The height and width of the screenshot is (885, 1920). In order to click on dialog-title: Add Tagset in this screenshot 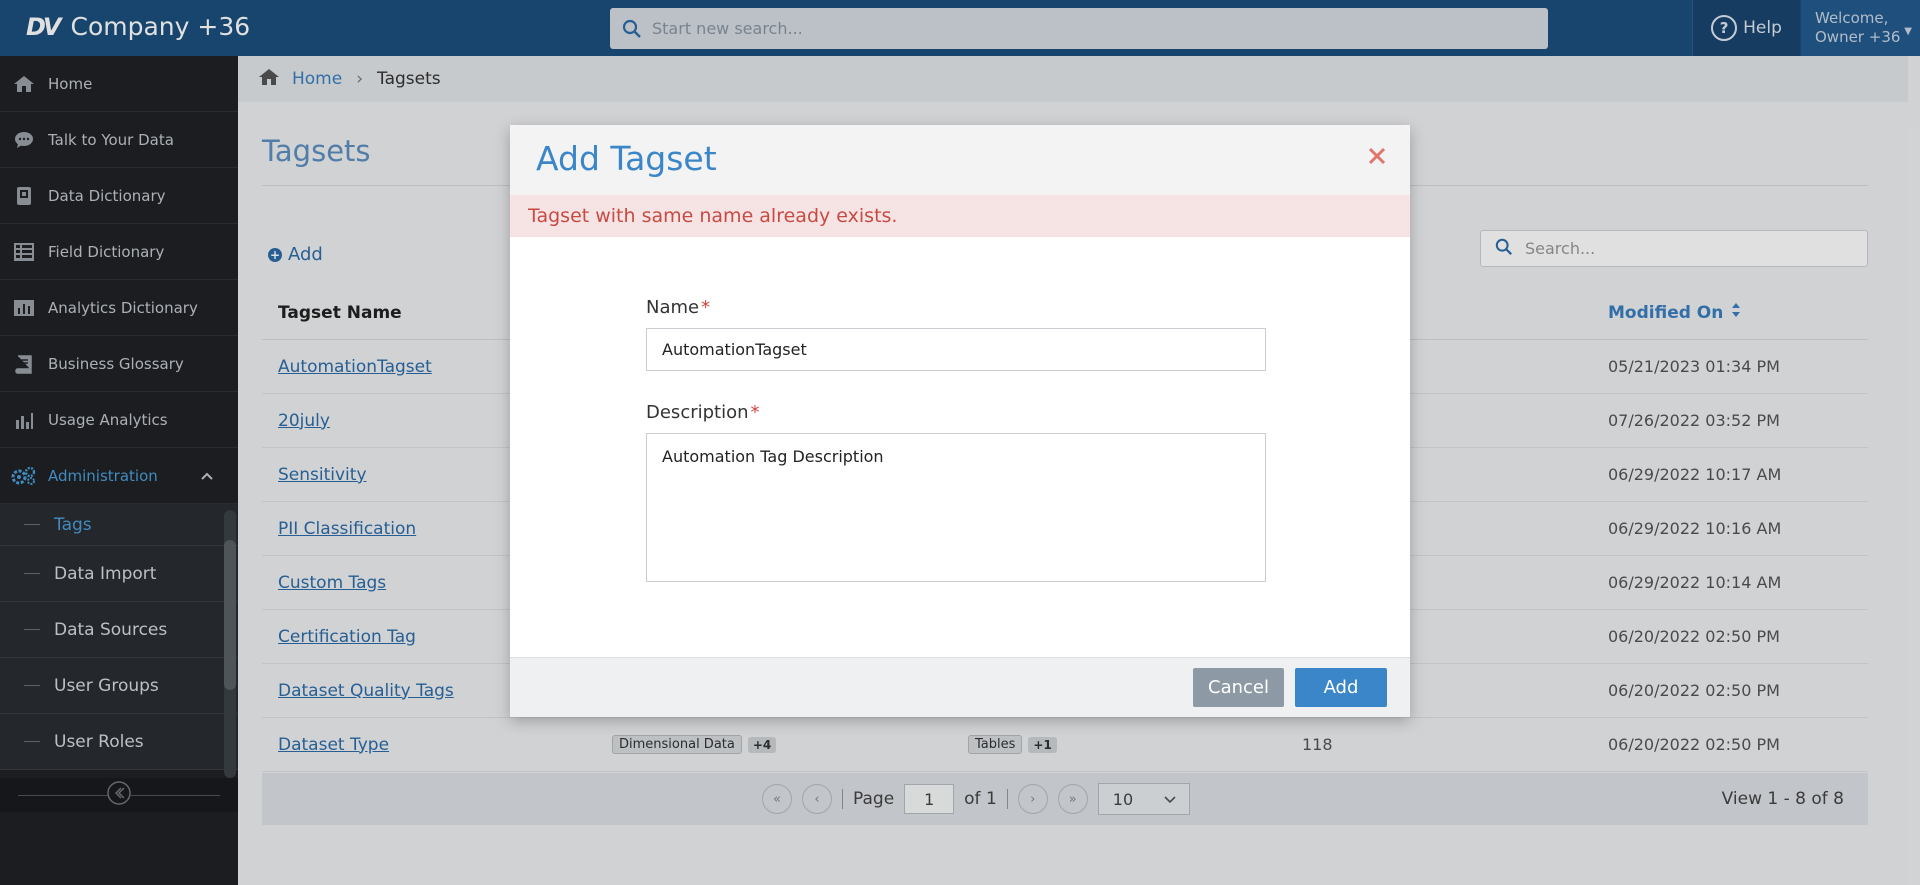, I will do `click(626, 158)`.